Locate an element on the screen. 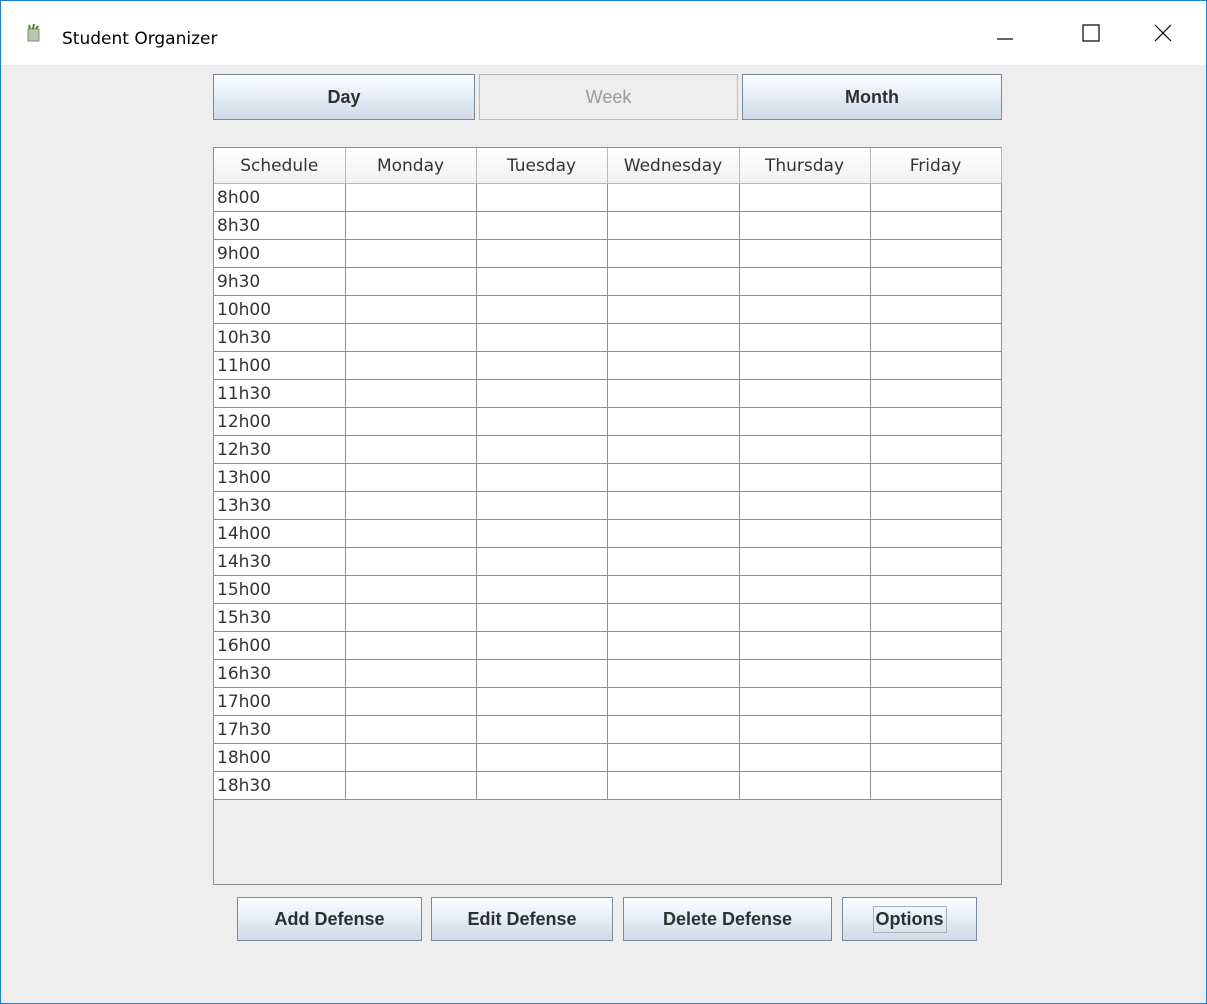  table-row: 8h00 is located at coordinates (608, 197).